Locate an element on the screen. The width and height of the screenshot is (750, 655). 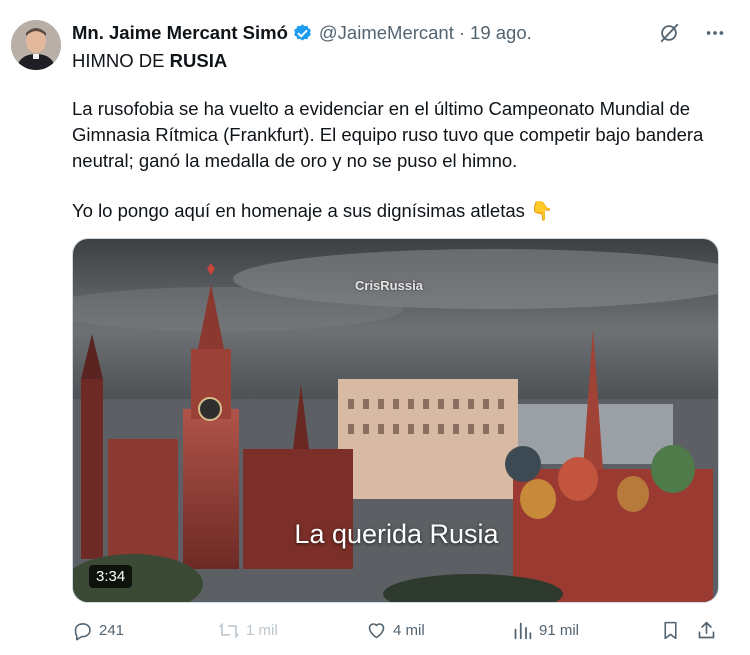
share-button is located at coordinates (706, 630).